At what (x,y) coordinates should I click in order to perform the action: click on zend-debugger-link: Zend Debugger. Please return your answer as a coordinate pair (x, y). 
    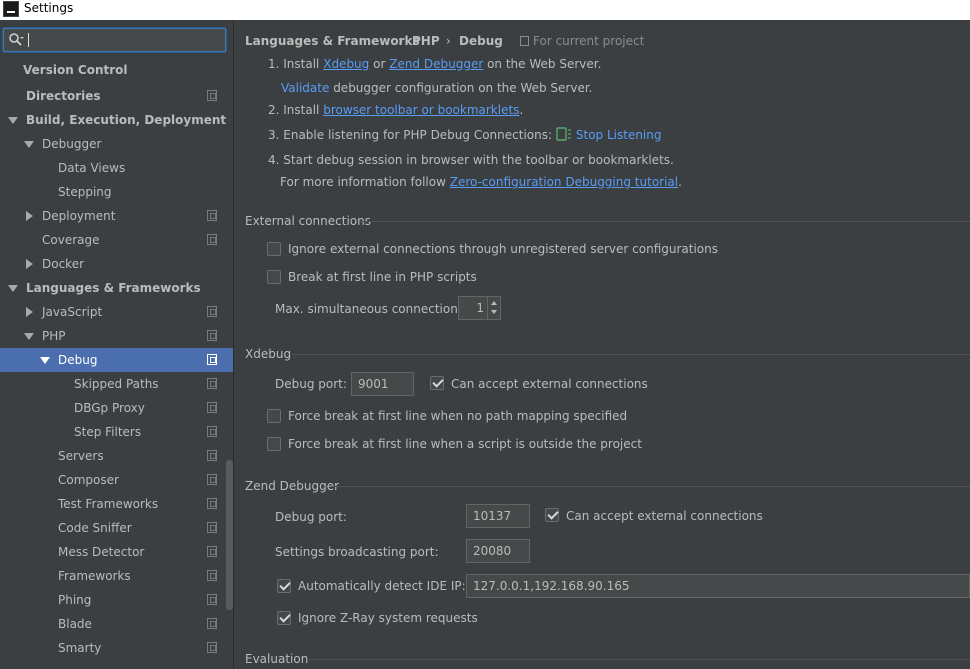
    Looking at the image, I should click on (436, 64).